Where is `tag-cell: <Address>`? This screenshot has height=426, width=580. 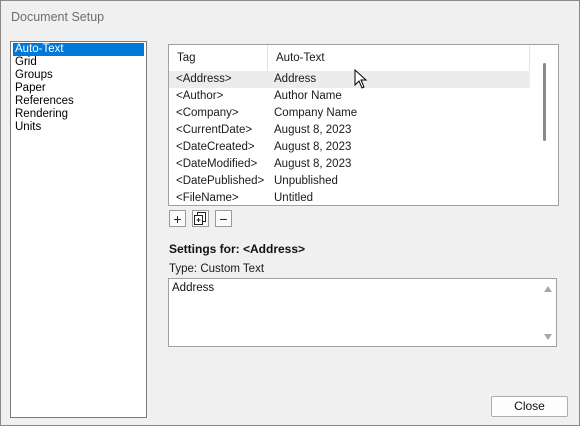 tag-cell: <Address> is located at coordinates (204, 79).